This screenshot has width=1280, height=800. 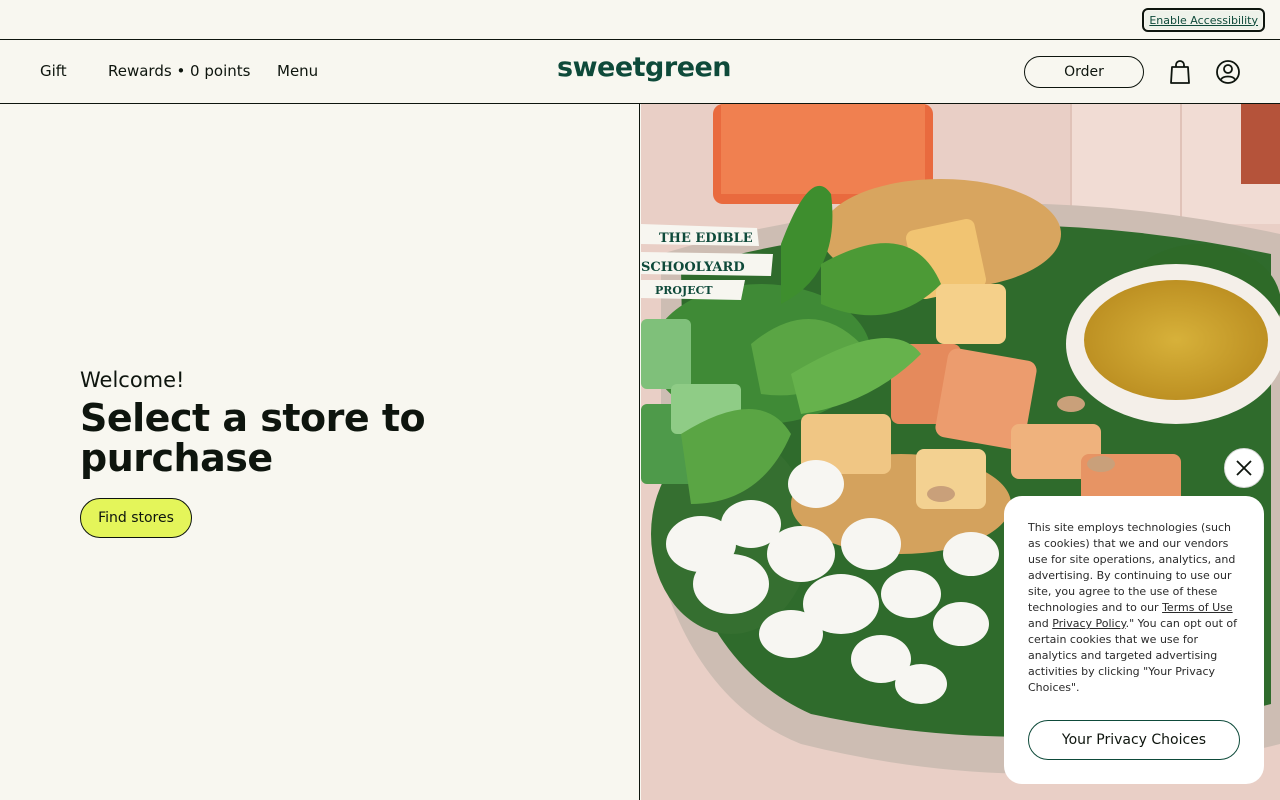 What do you see at coordinates (706, 238) in the screenshot?
I see `badge-line-1: THE EDIBLE` at bounding box center [706, 238].